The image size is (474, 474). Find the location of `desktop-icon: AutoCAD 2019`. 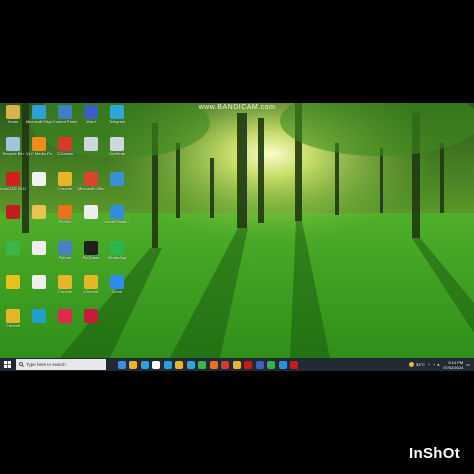

desktop-icon: AutoCAD 2019 is located at coordinates (13, 187).